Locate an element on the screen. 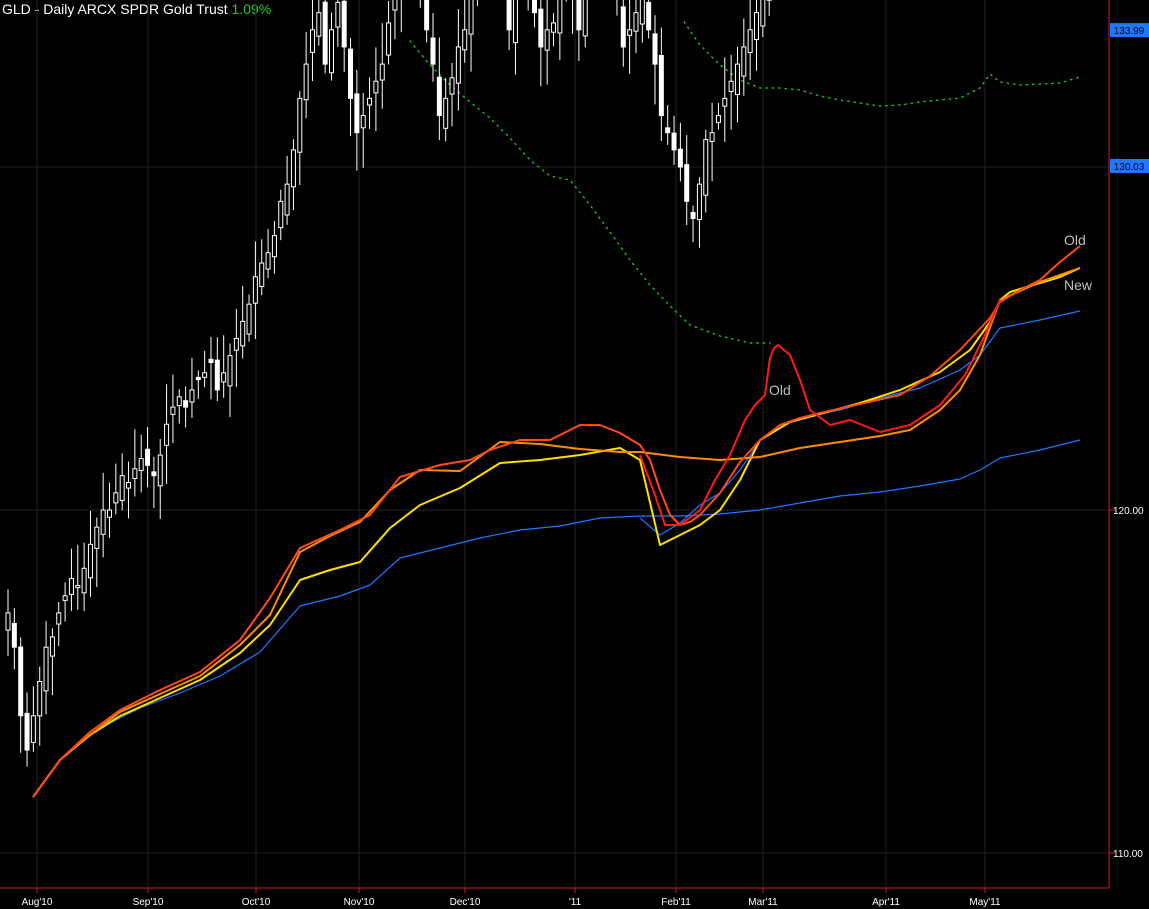 The height and width of the screenshot is (909, 1149). annotations: Old Old New is located at coordinates (931, 315).